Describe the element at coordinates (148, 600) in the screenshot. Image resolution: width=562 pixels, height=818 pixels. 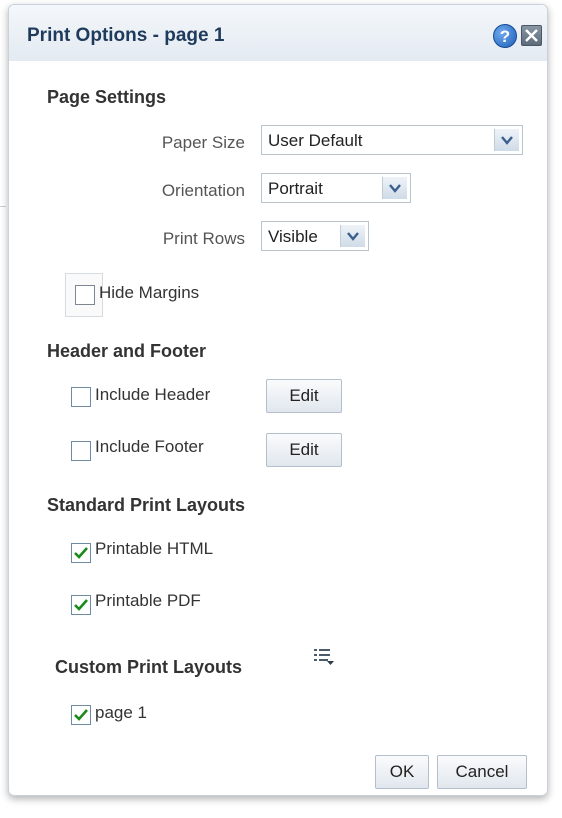
I see `printable-pdf-label: Printable PDF` at that location.